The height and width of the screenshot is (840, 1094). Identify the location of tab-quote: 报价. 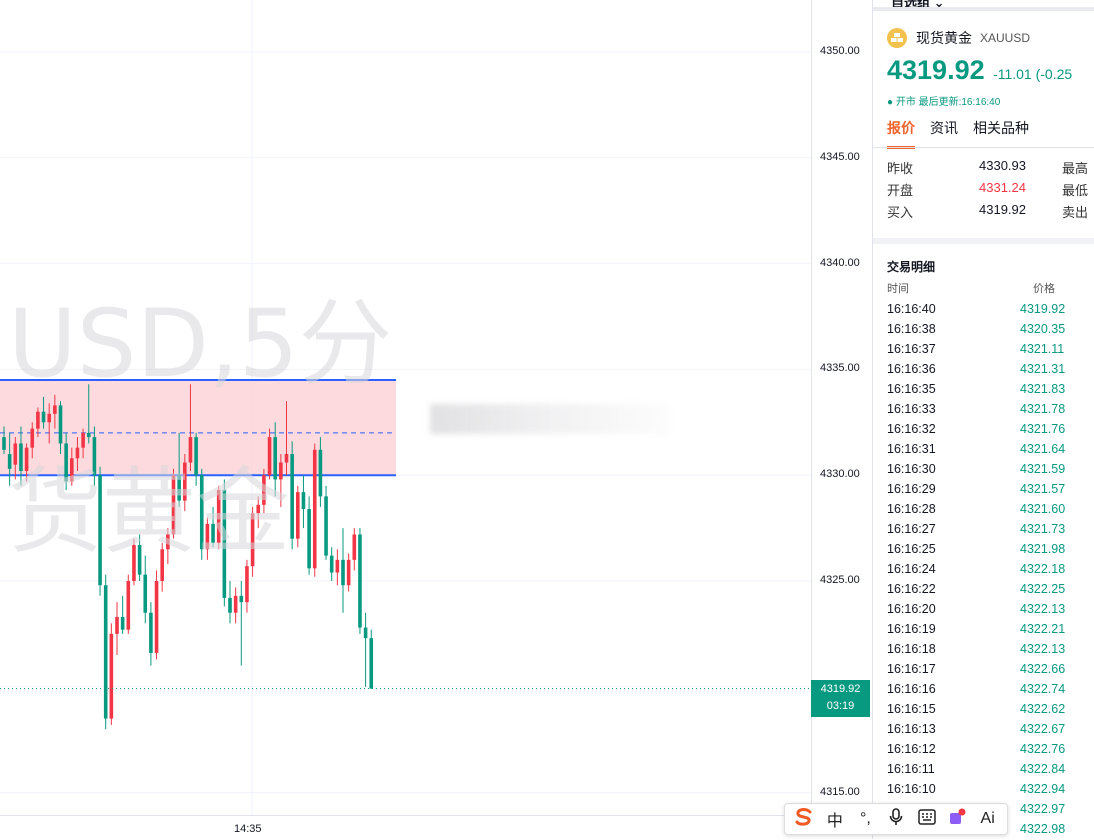
(901, 133).